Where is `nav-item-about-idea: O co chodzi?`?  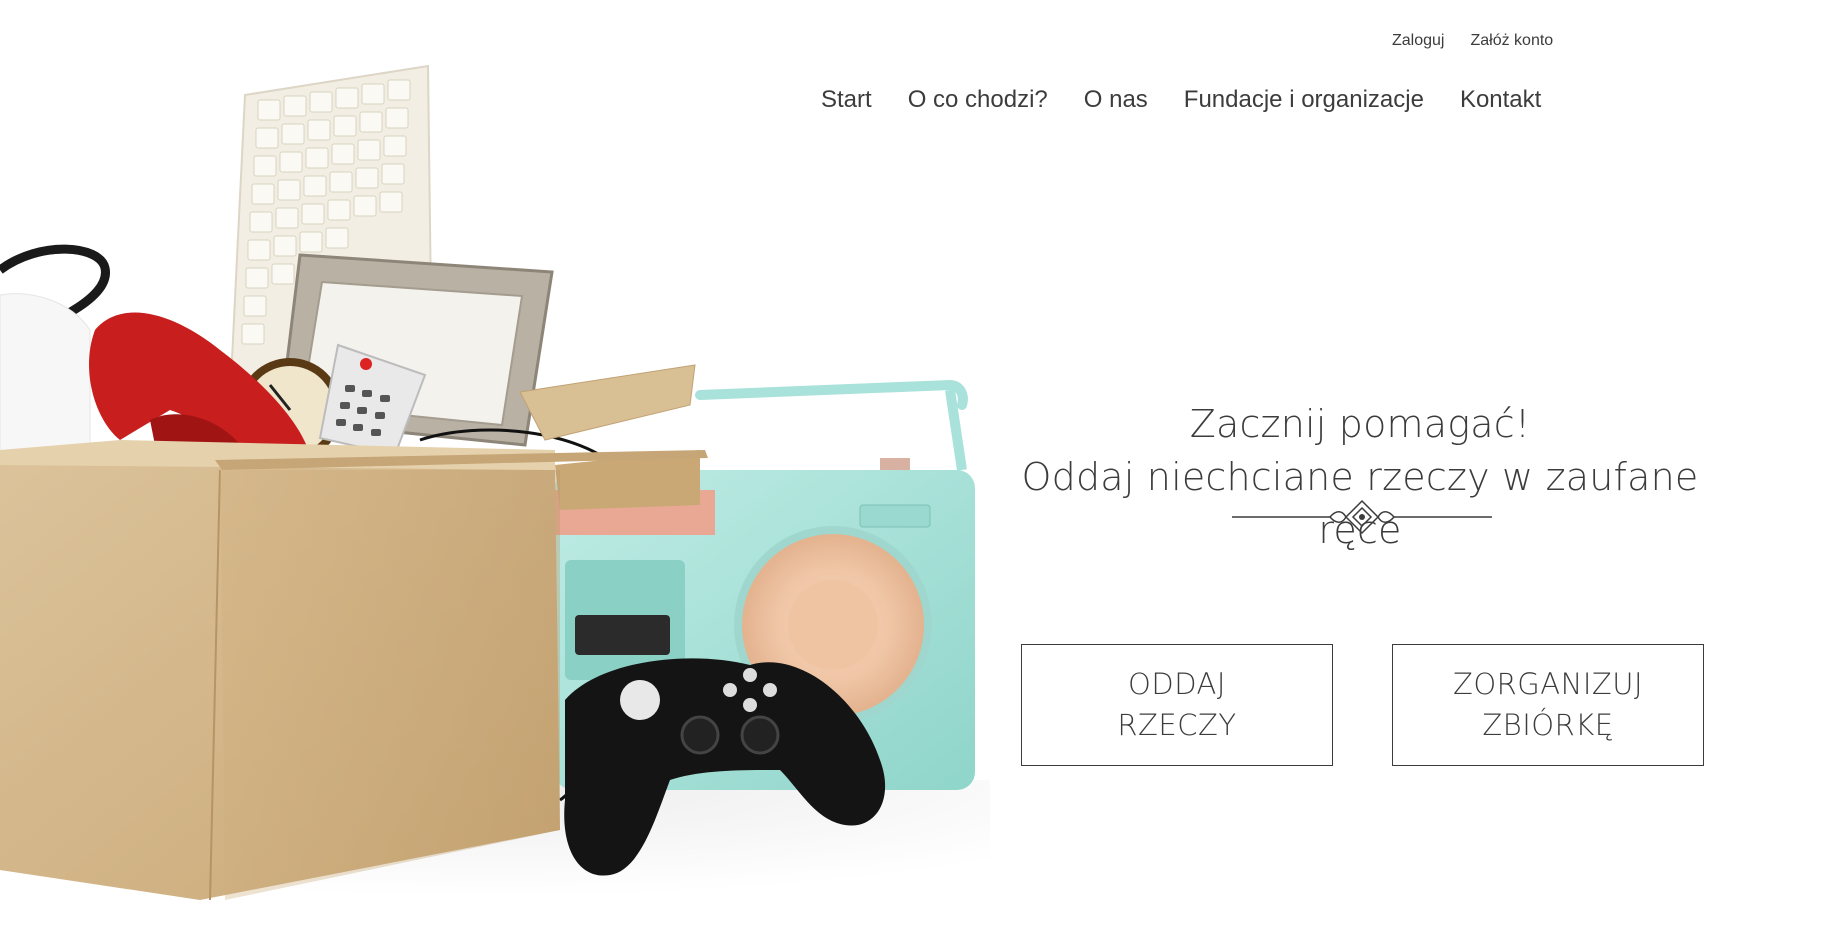
nav-item-about-idea: O co chodzi? is located at coordinates (978, 100).